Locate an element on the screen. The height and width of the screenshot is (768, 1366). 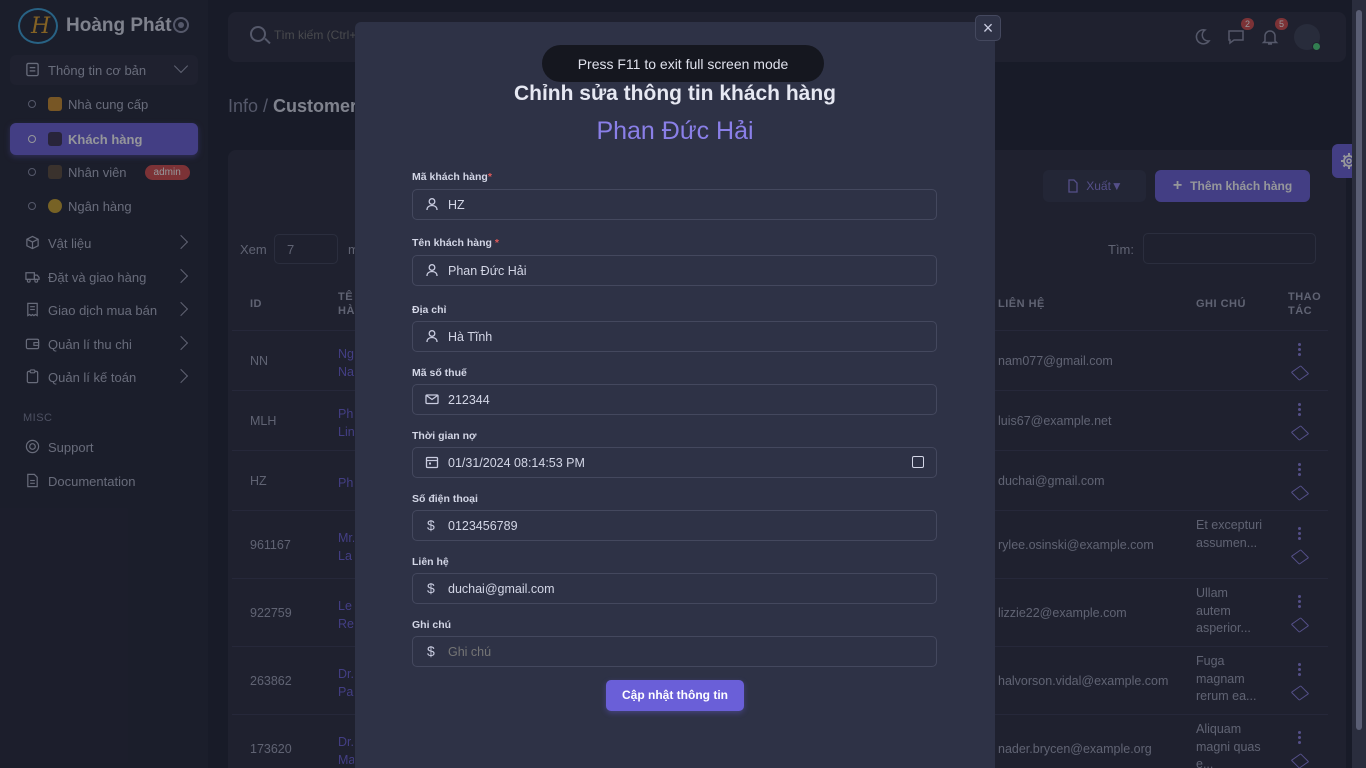
note-field: $ is located at coordinates (674, 651).